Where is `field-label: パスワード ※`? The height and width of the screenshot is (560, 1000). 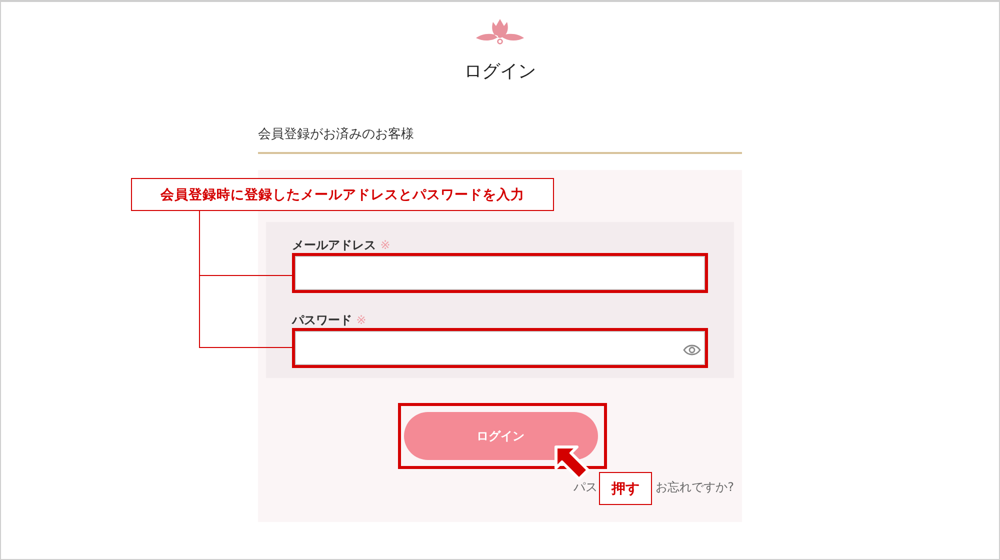
field-label: パスワード ※ is located at coordinates (330, 320).